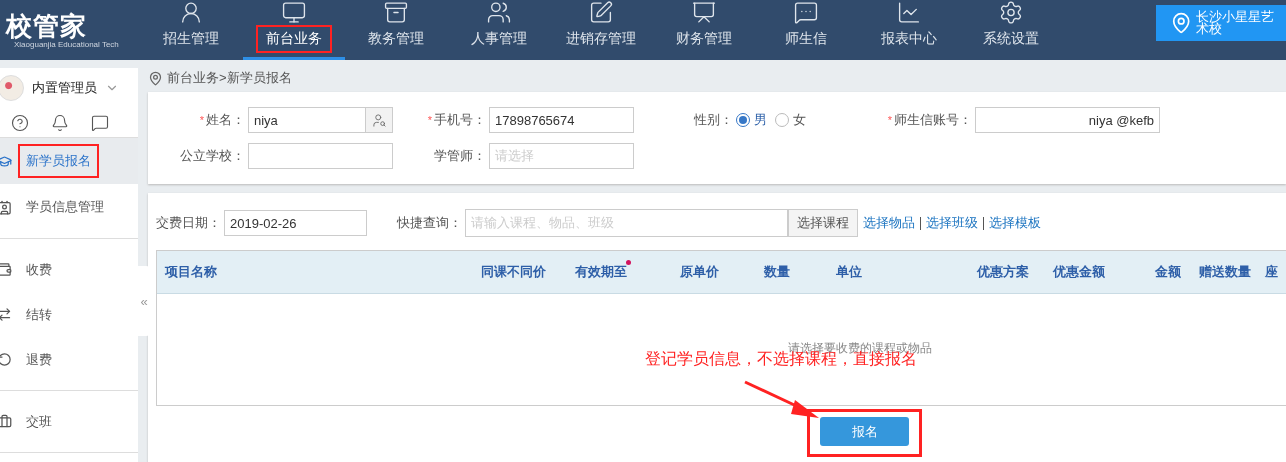 Image resolution: width=1286 pixels, height=462 pixels. What do you see at coordinates (498, 38) in the screenshot?
I see `nav-label: 人事管理` at bounding box center [498, 38].